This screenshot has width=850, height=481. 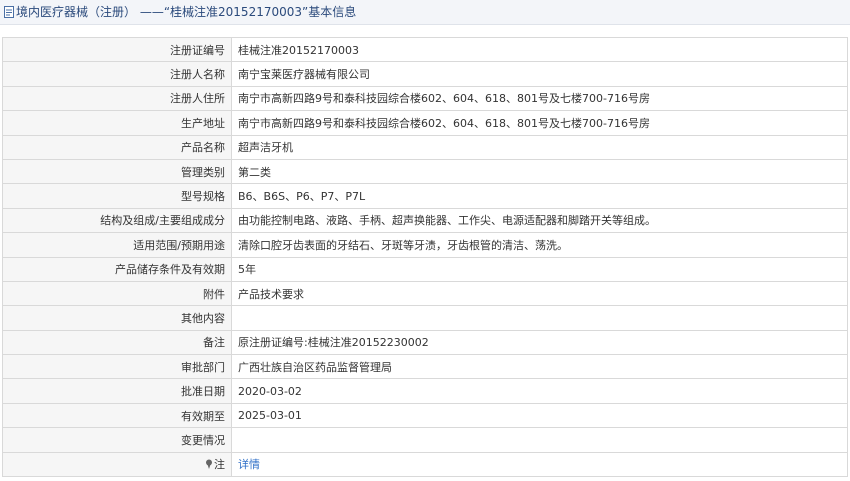 I want to click on table-row: 注册证编号 桂械注准20152170003, so click(x=425, y=49).